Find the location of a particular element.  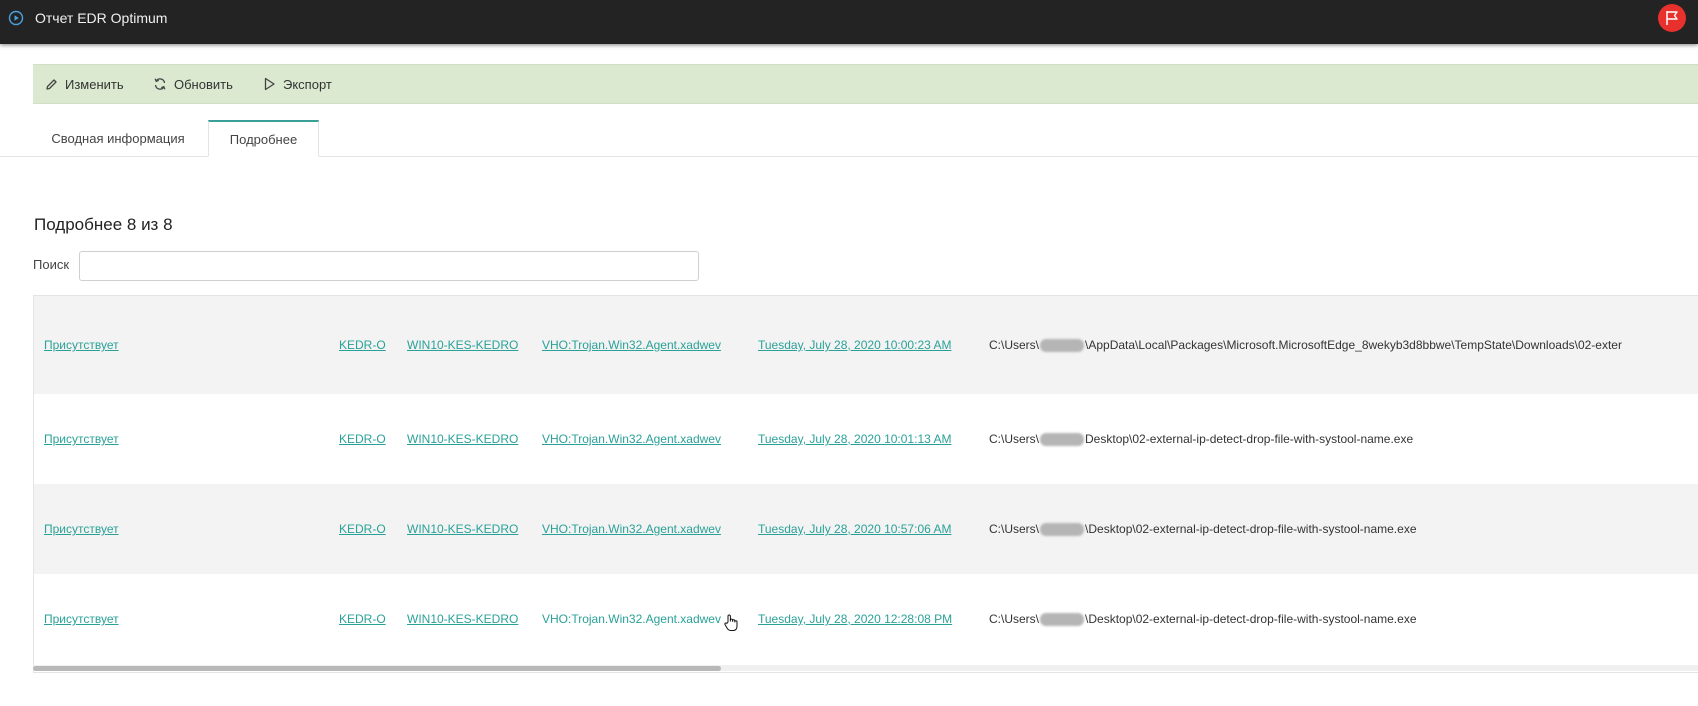

time-link: Tuesday, July 28, 2020 10:01:13 AM is located at coordinates (854, 439).